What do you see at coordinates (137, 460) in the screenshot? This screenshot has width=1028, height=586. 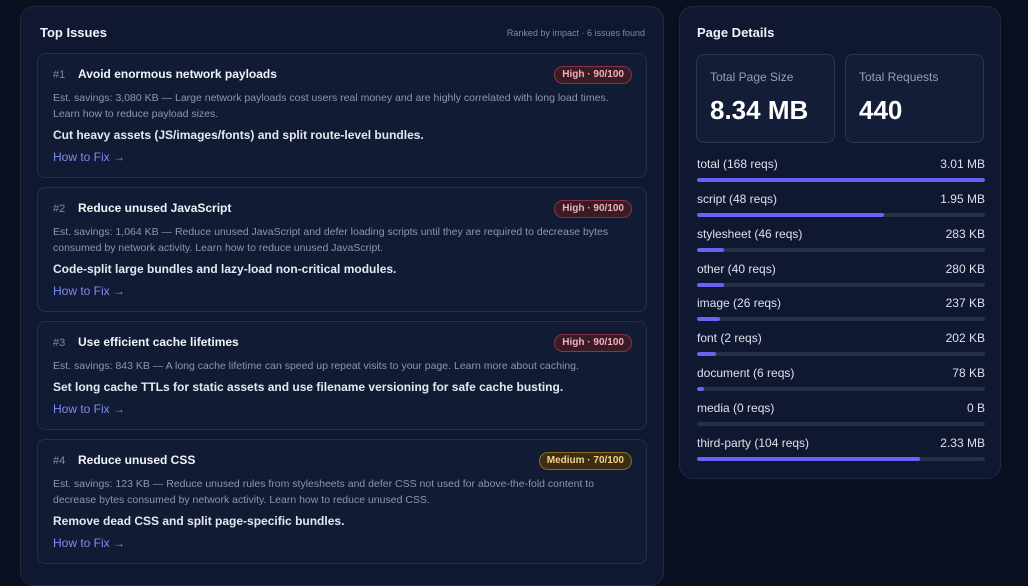 I see `issue-title: Reduce unused CSS` at bounding box center [137, 460].